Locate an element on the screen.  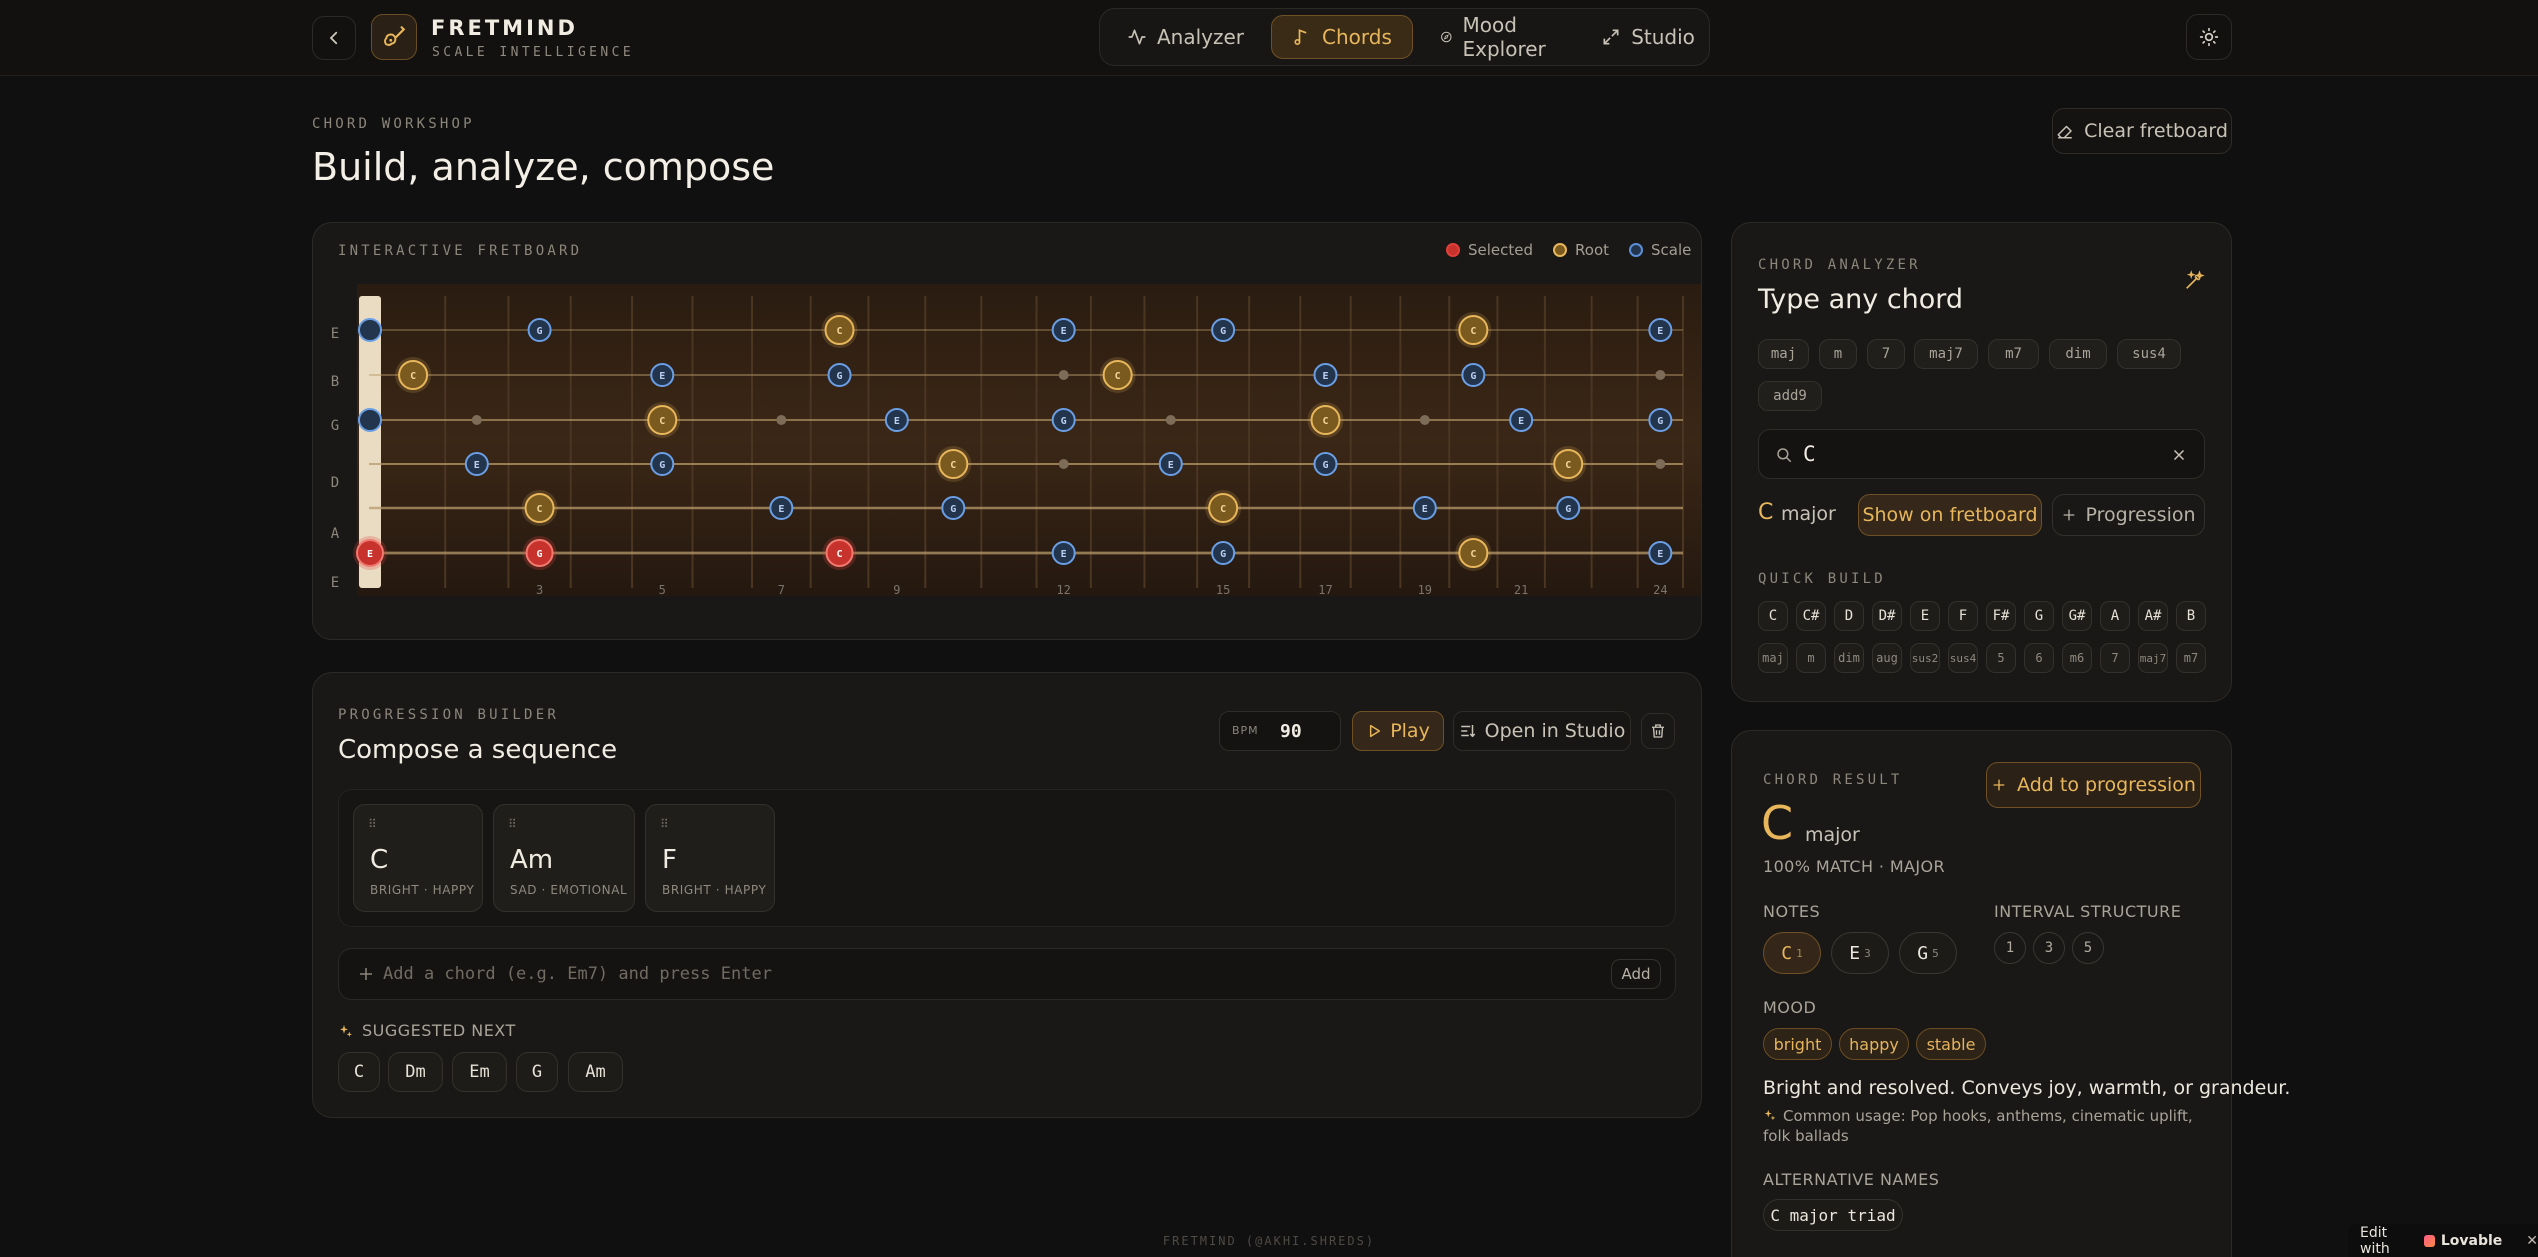
note-marker-selected: G is located at coordinates (539, 553).